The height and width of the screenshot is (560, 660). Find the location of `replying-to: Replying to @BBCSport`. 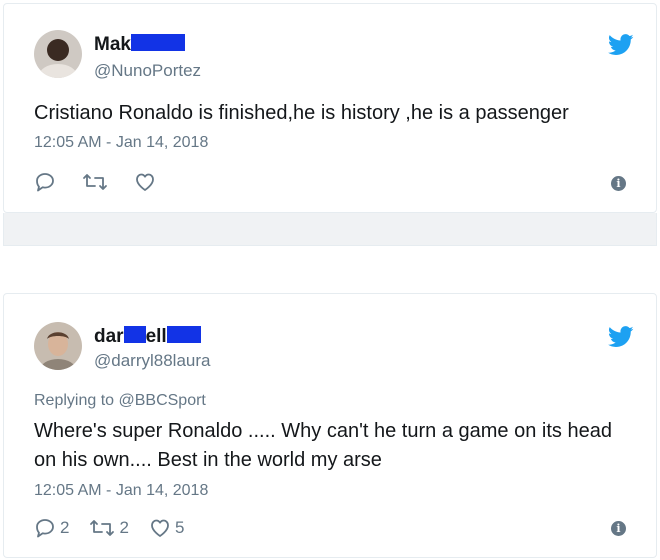

replying-to: Replying to @BBCSport is located at coordinates (120, 401).